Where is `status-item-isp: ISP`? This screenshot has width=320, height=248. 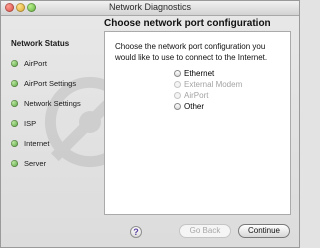 status-item-isp: ISP is located at coordinates (23, 123).